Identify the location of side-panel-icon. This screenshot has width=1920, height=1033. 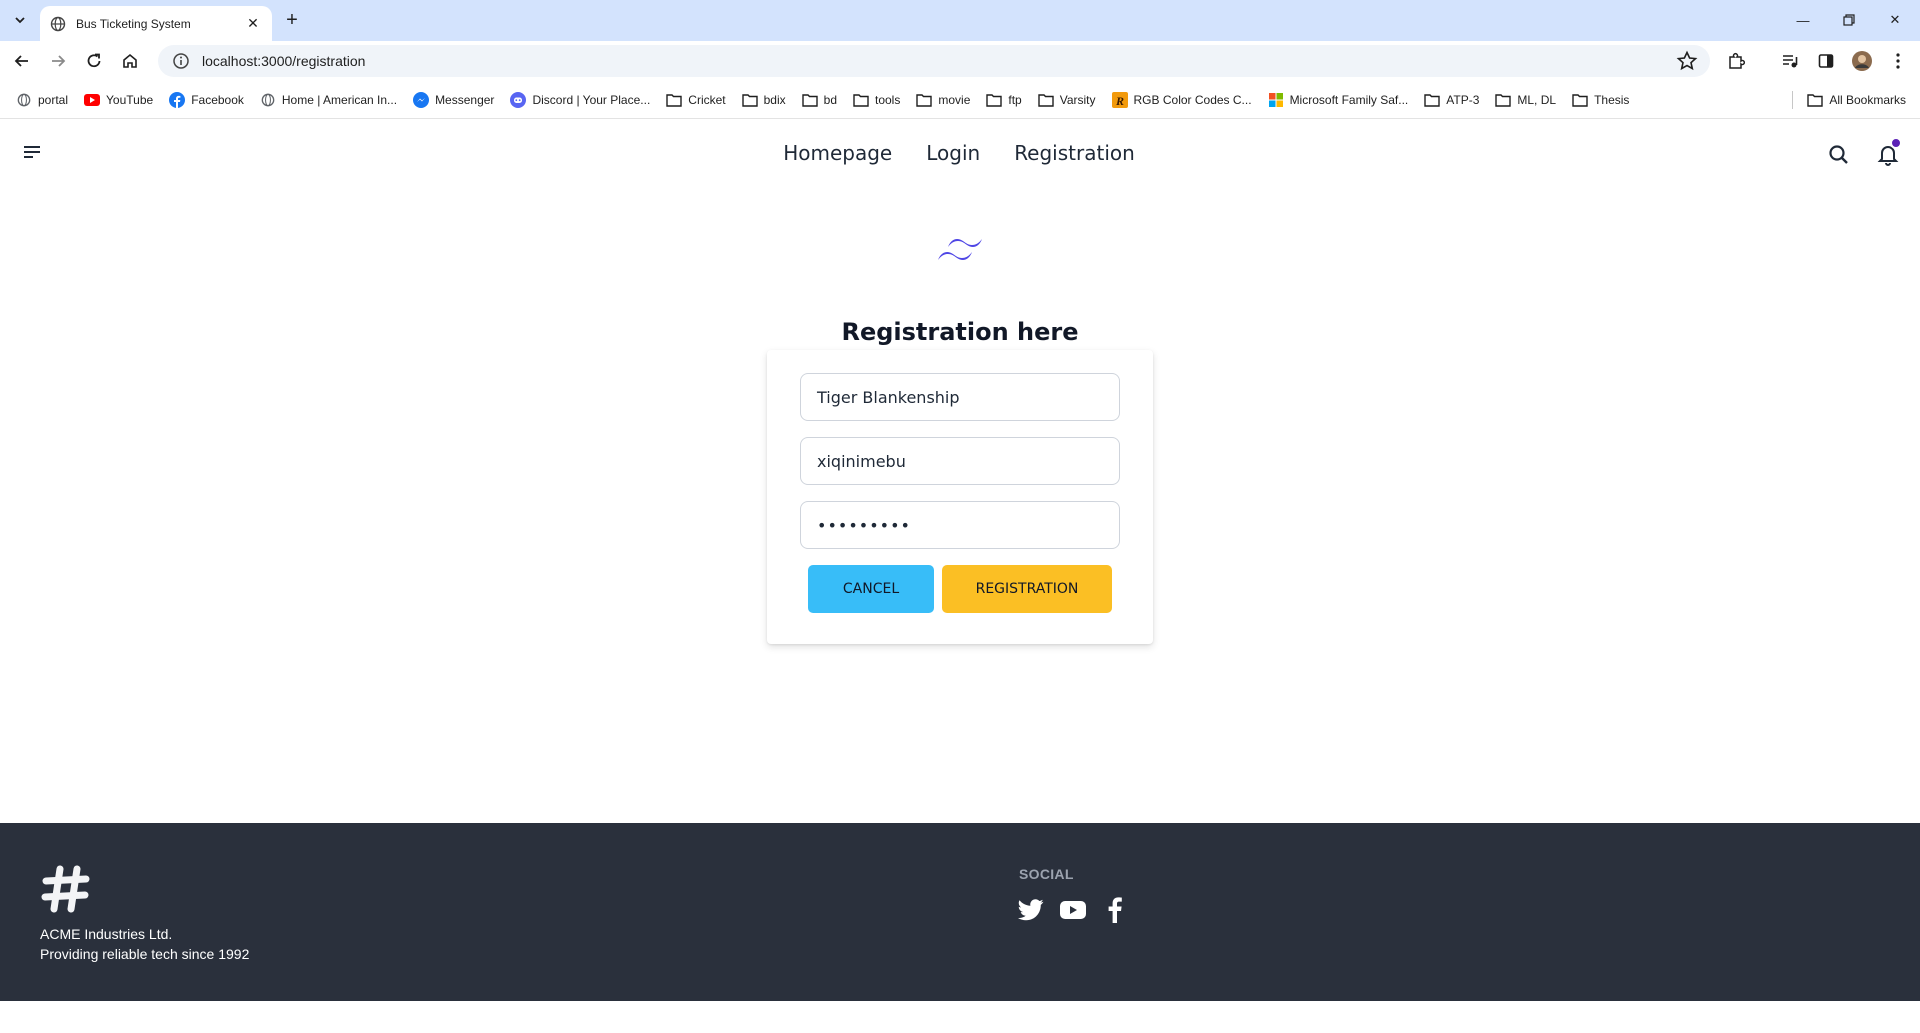
(1826, 61).